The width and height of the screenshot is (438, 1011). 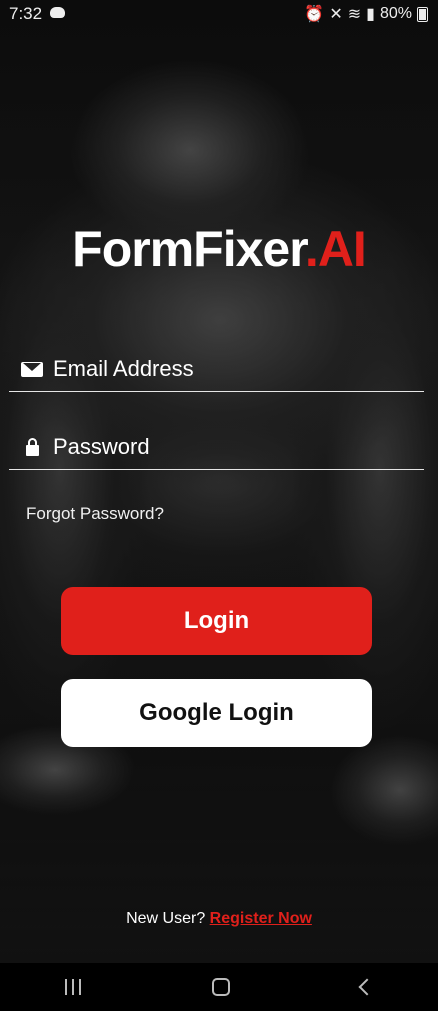 What do you see at coordinates (32, 369) in the screenshot?
I see `envelope-icon` at bounding box center [32, 369].